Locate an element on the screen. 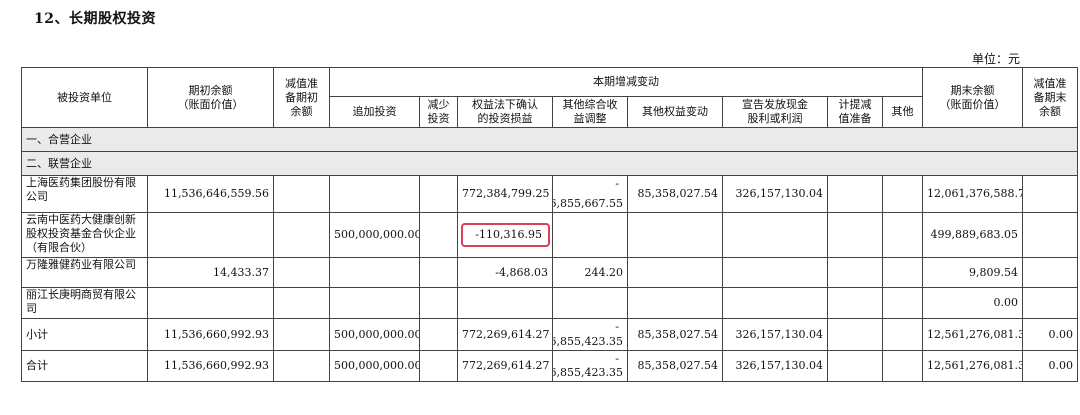  header-equity-method-income: 权益法下确认 的投资损益 is located at coordinates (505, 112).